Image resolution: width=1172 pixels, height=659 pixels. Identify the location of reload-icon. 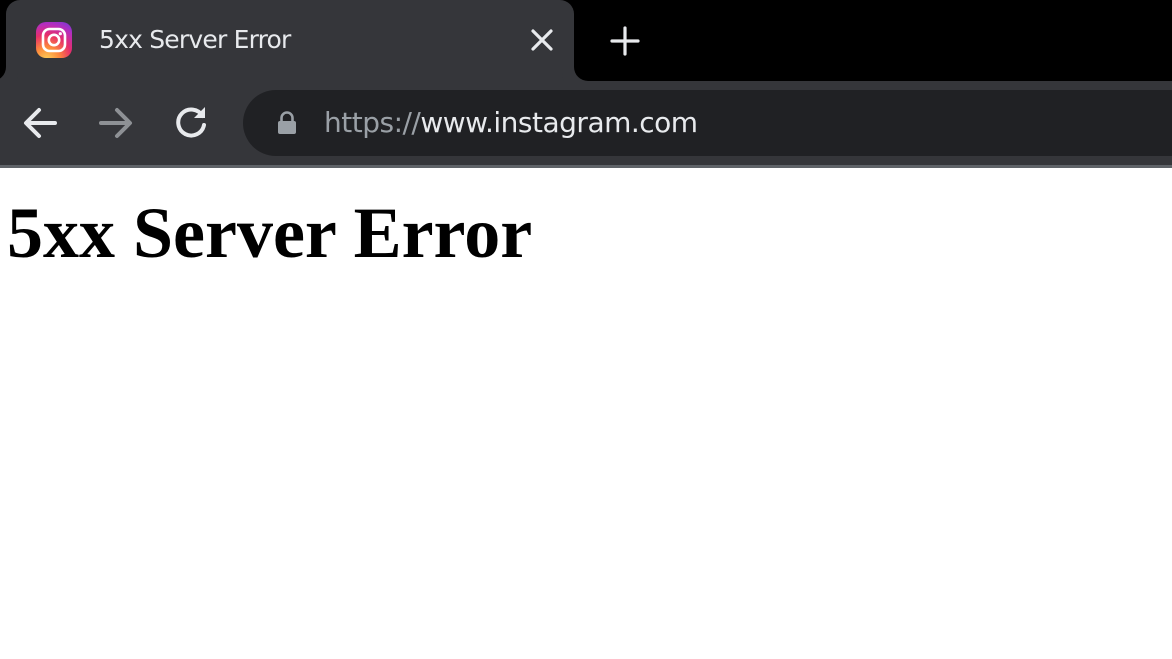
(191, 123).